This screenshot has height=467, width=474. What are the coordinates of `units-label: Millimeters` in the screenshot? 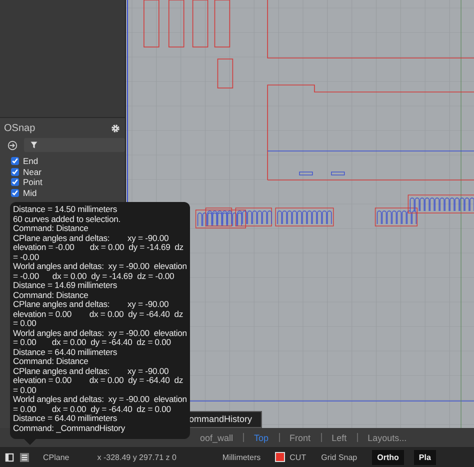 It's located at (241, 457).